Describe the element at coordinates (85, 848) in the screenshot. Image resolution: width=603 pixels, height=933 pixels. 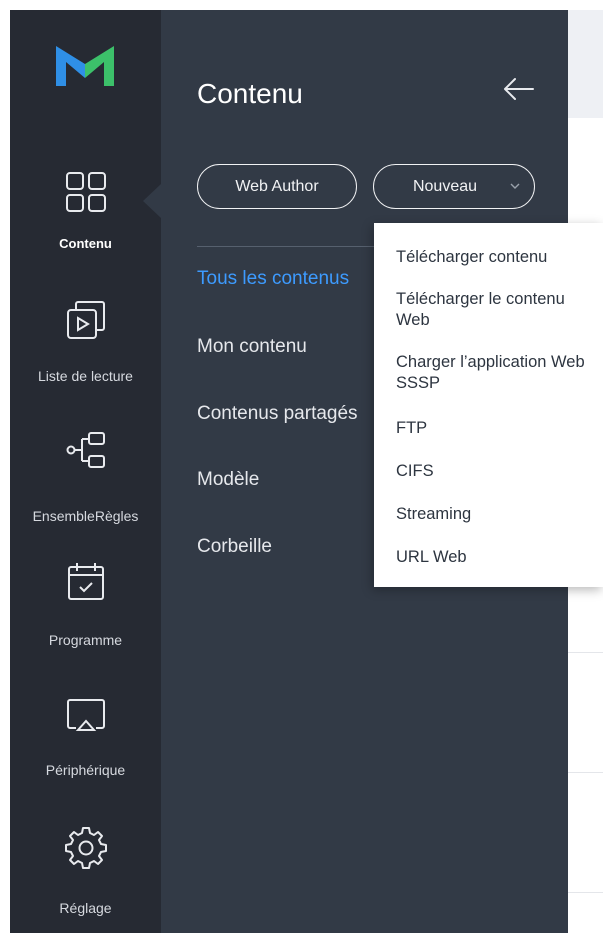
I see `gear-icon` at that location.